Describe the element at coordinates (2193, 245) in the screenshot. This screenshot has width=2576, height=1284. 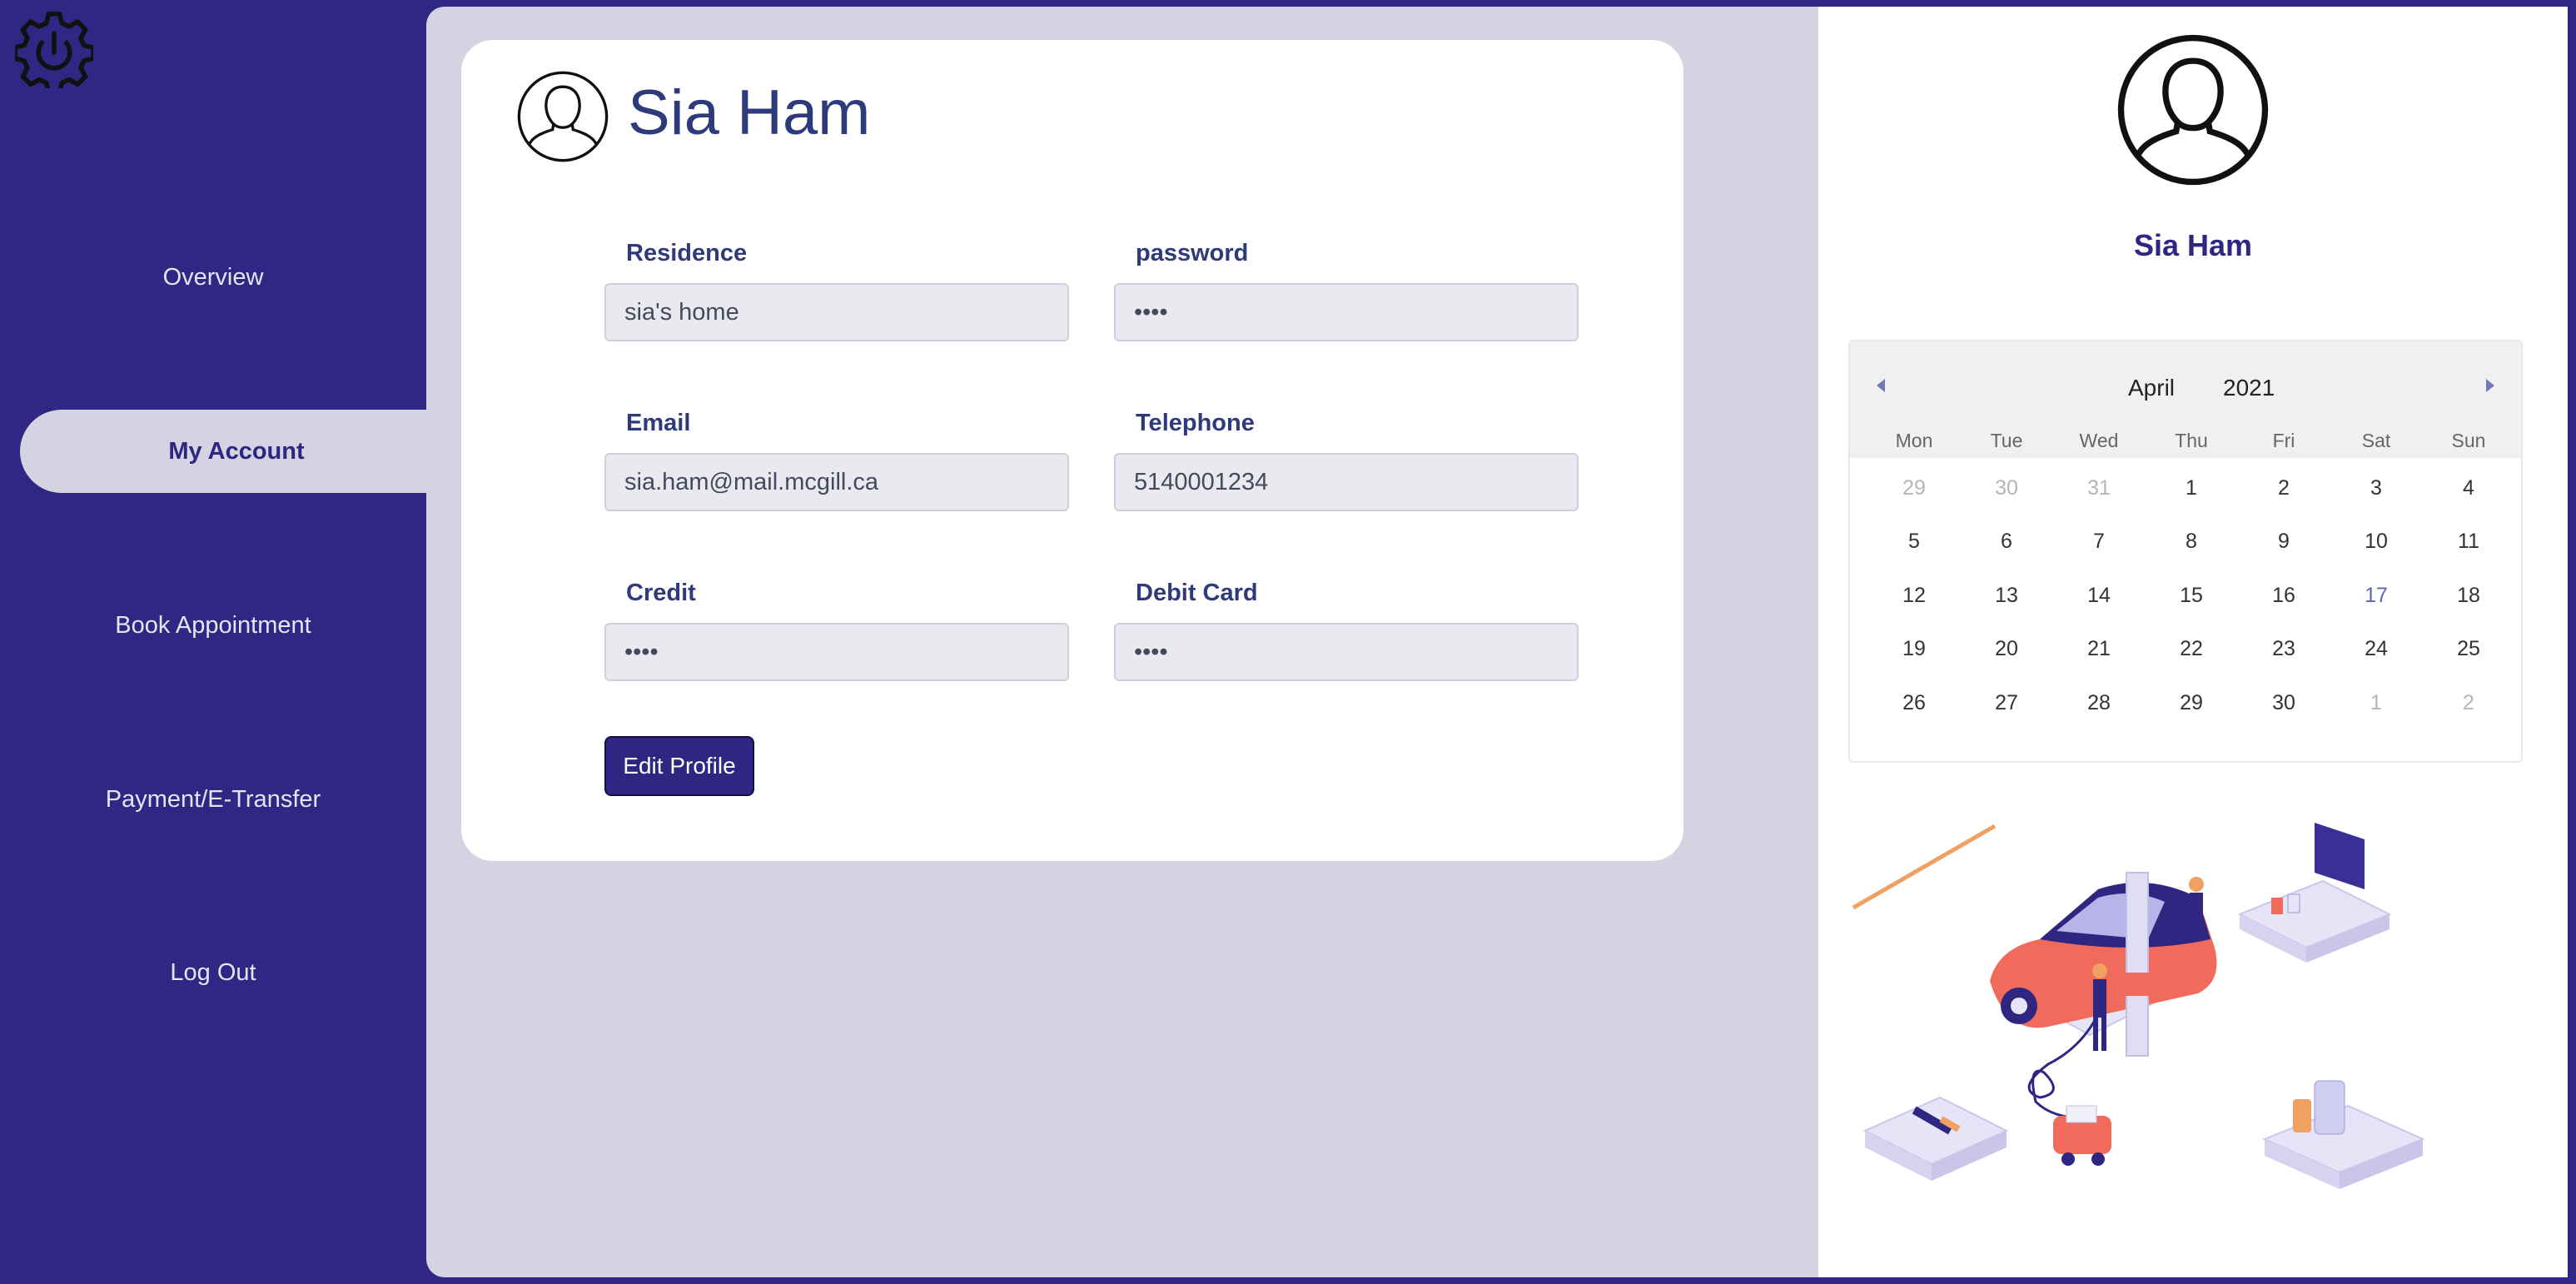
I see `profile-name: Sia Ham` at that location.